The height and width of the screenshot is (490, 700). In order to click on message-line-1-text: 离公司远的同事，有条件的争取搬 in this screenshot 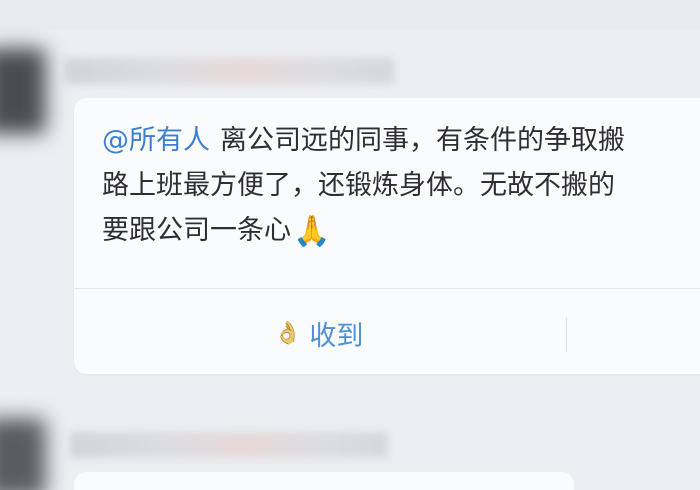, I will do `click(422, 140)`.